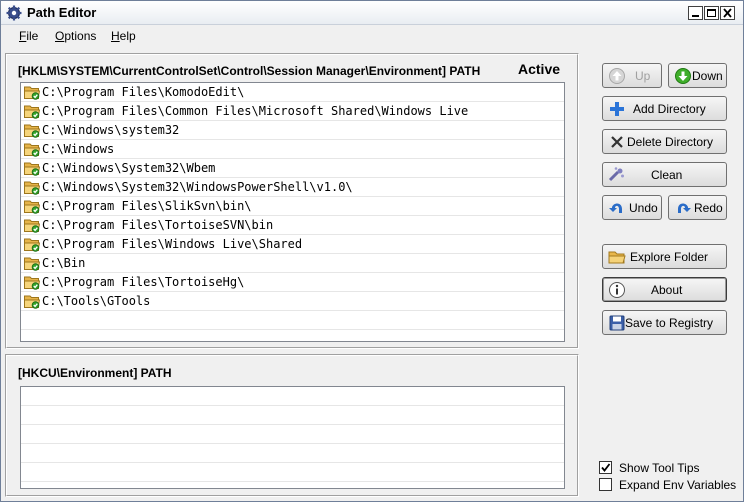 The image size is (744, 502). What do you see at coordinates (617, 109) in the screenshot?
I see `plus-icon` at bounding box center [617, 109].